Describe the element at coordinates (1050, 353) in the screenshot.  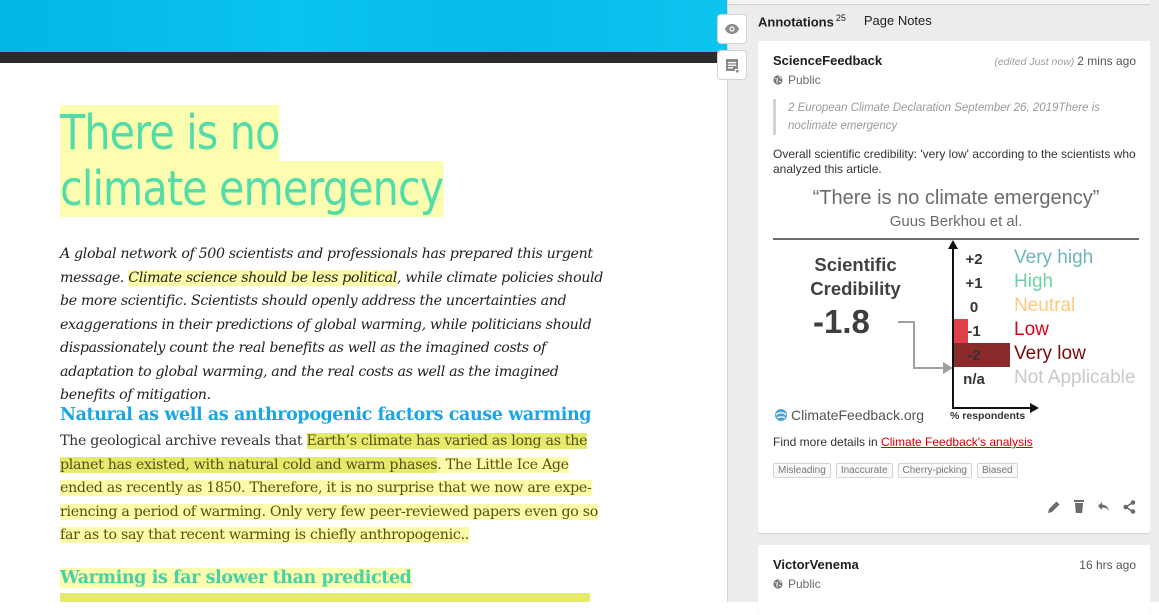
I see `scale-label: Very low` at that location.